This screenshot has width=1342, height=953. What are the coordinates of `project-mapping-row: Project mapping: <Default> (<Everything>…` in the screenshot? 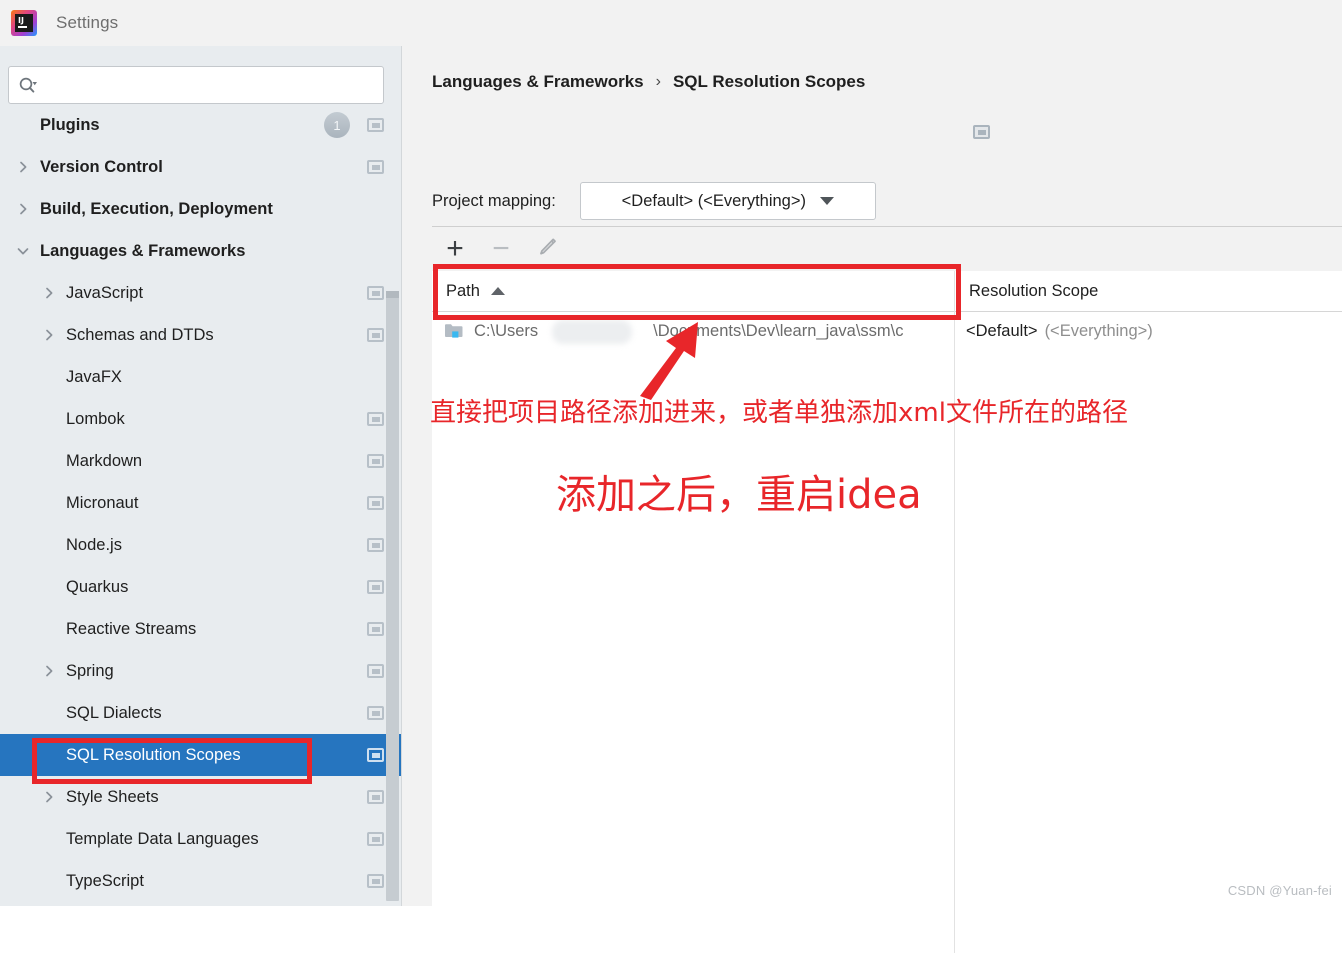 It's located at (654, 201).